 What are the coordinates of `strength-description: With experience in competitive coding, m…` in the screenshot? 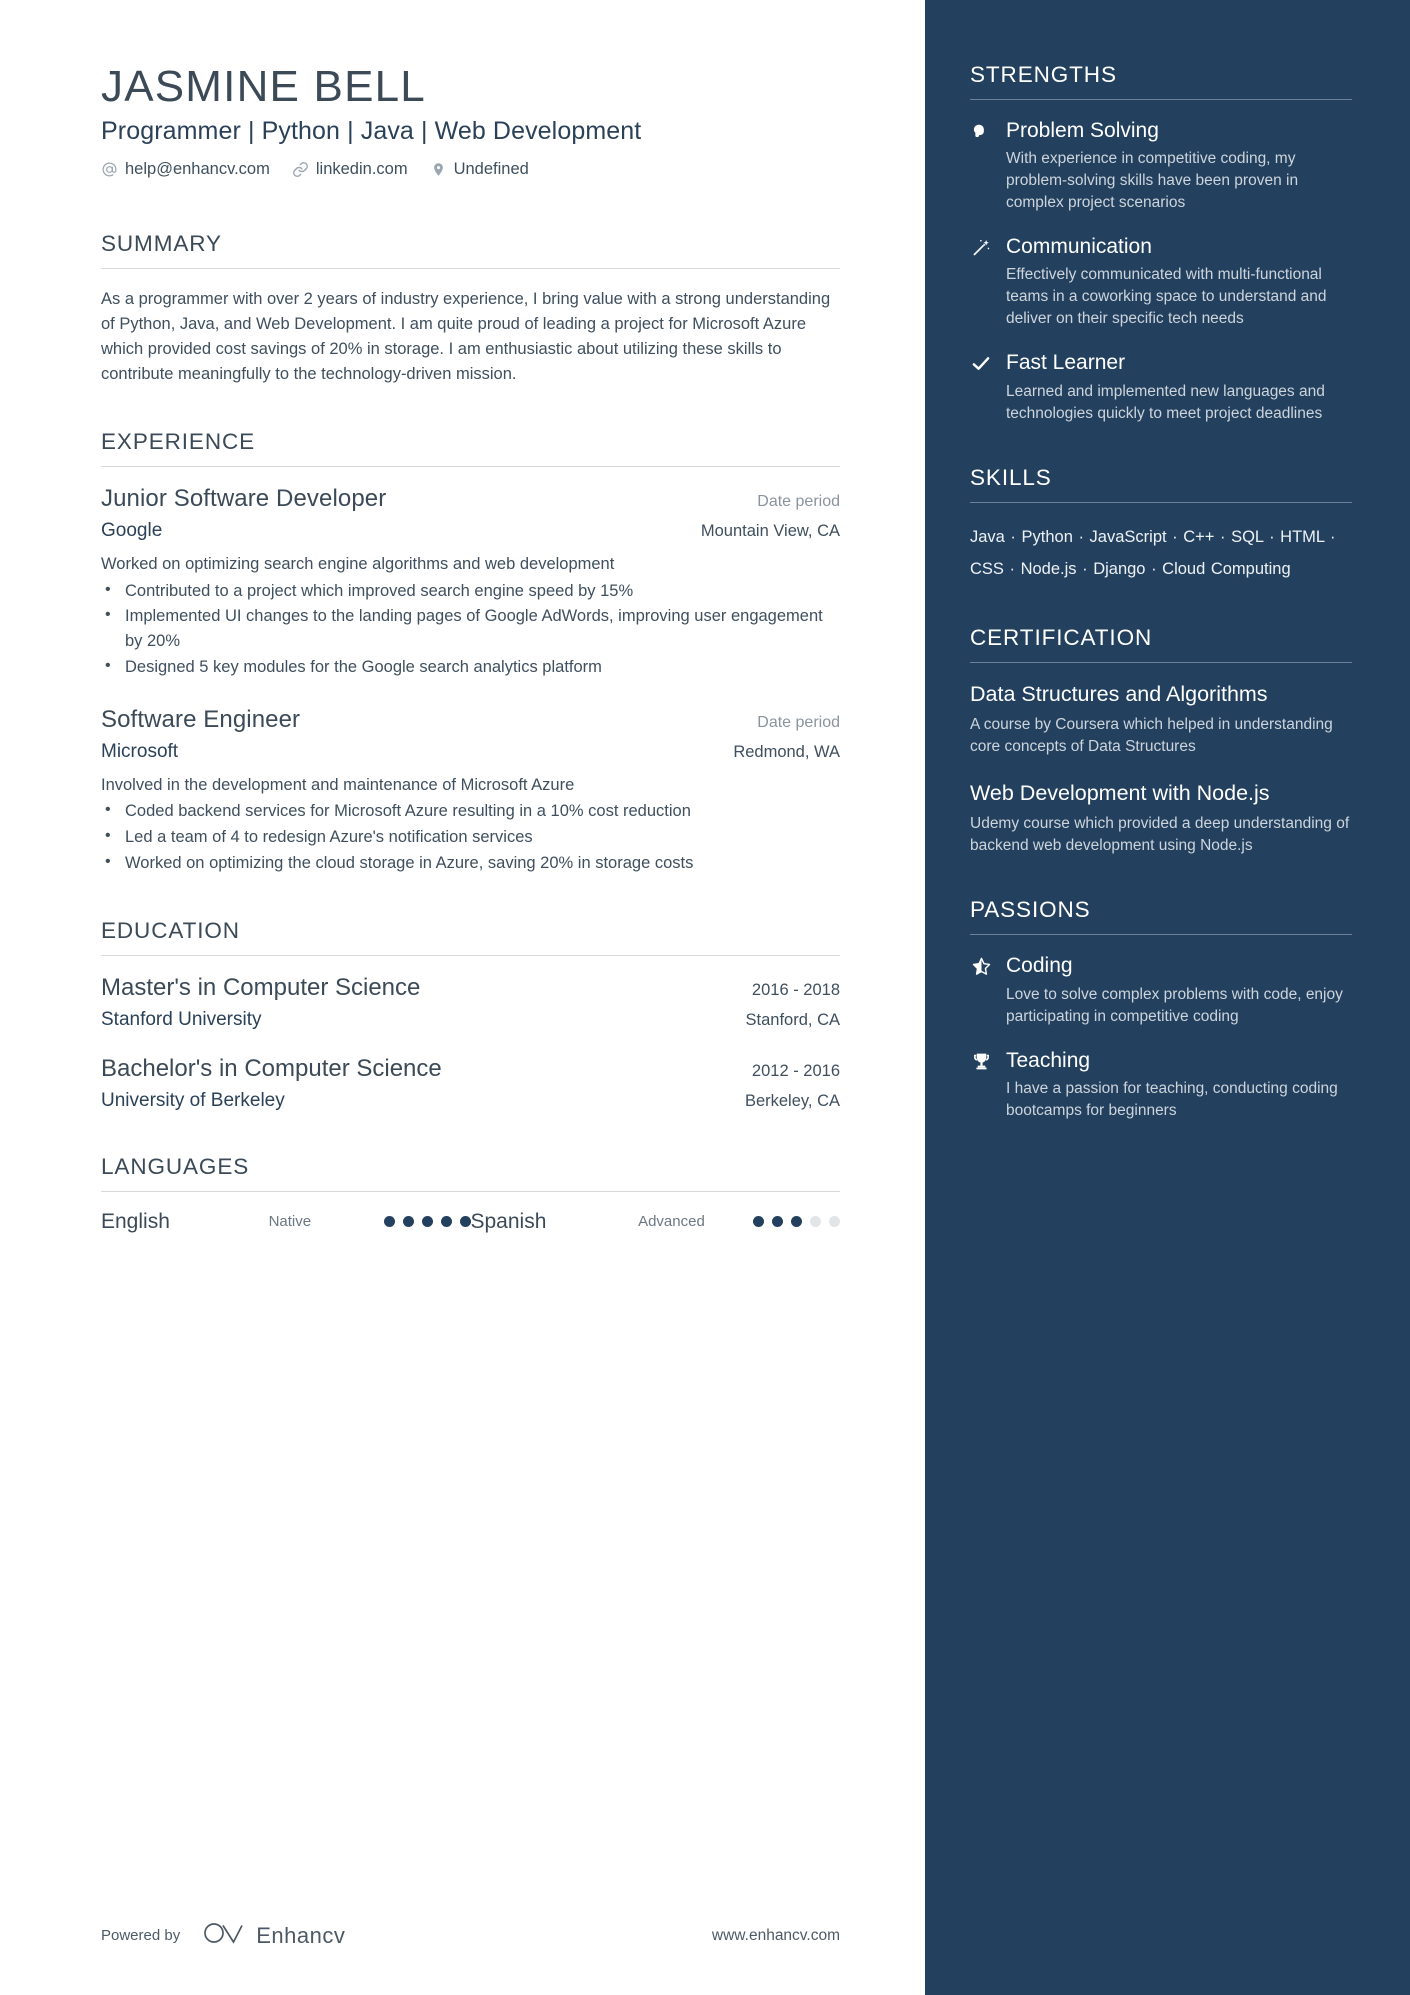 It's located at (1152, 181).